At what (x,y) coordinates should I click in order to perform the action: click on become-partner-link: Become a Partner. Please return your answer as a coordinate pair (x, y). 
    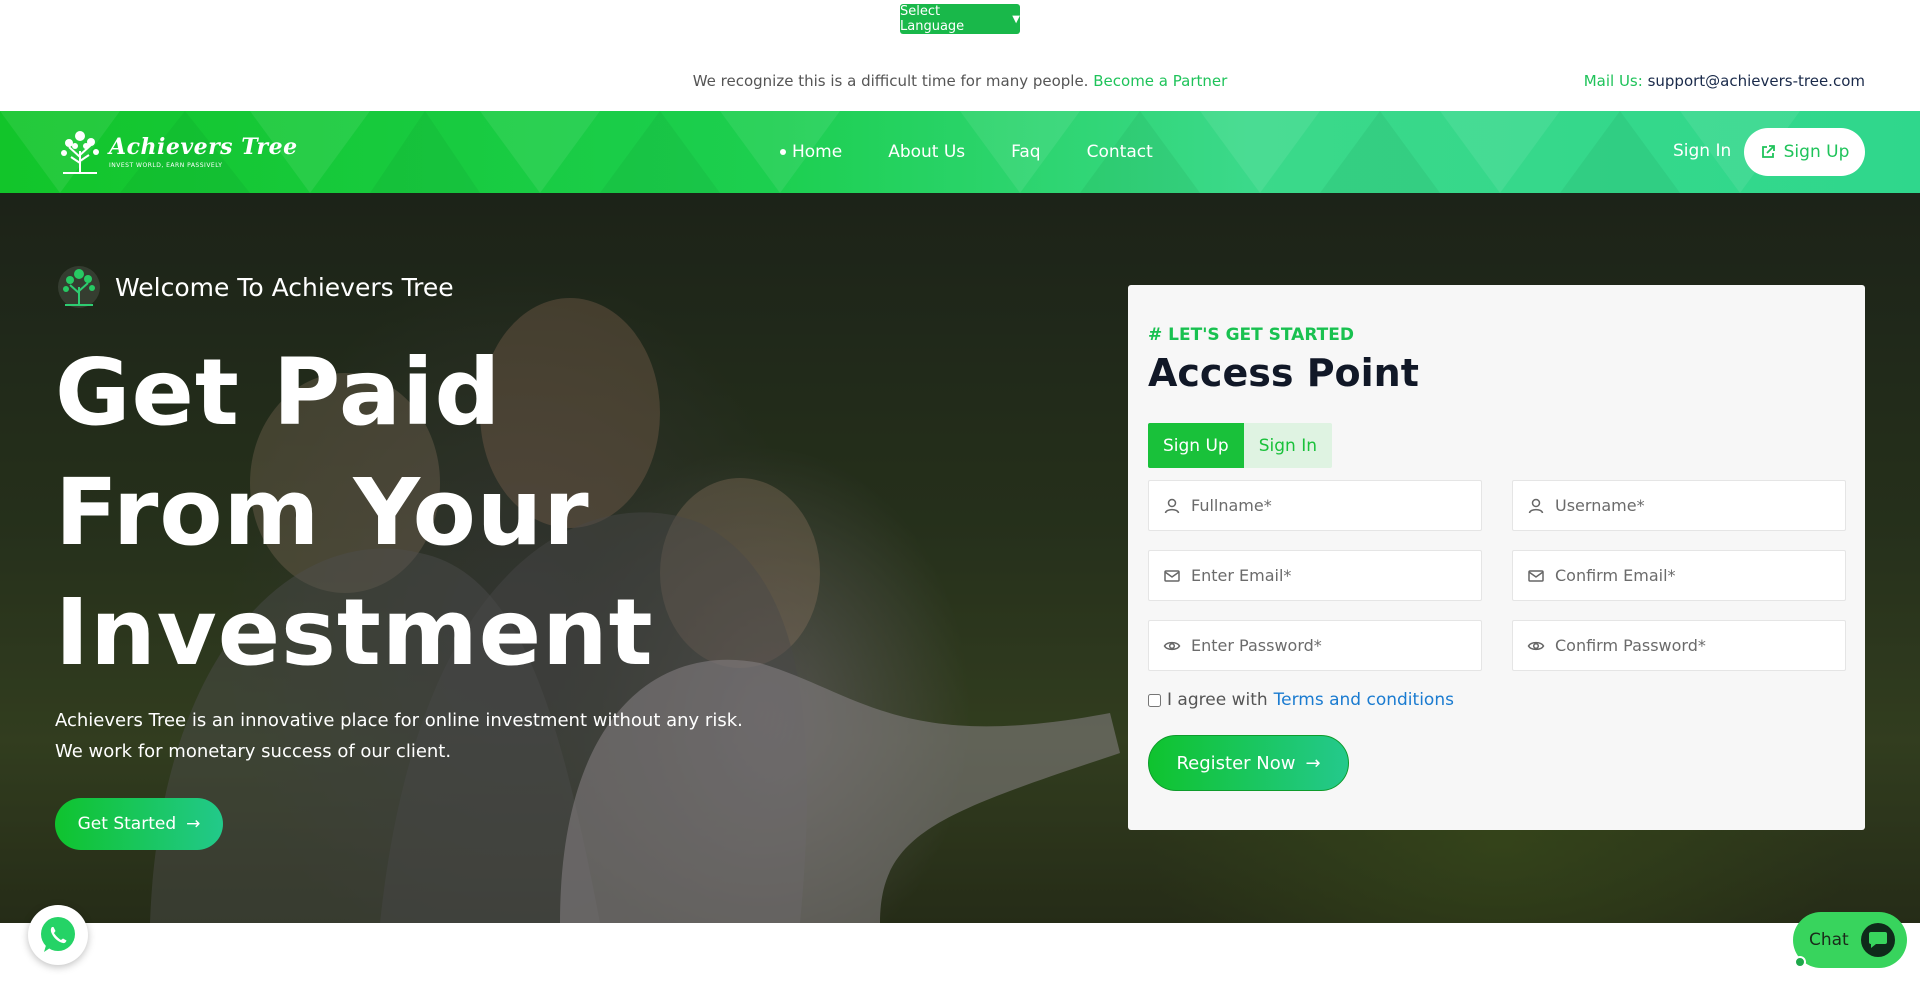
    Looking at the image, I should click on (1160, 81).